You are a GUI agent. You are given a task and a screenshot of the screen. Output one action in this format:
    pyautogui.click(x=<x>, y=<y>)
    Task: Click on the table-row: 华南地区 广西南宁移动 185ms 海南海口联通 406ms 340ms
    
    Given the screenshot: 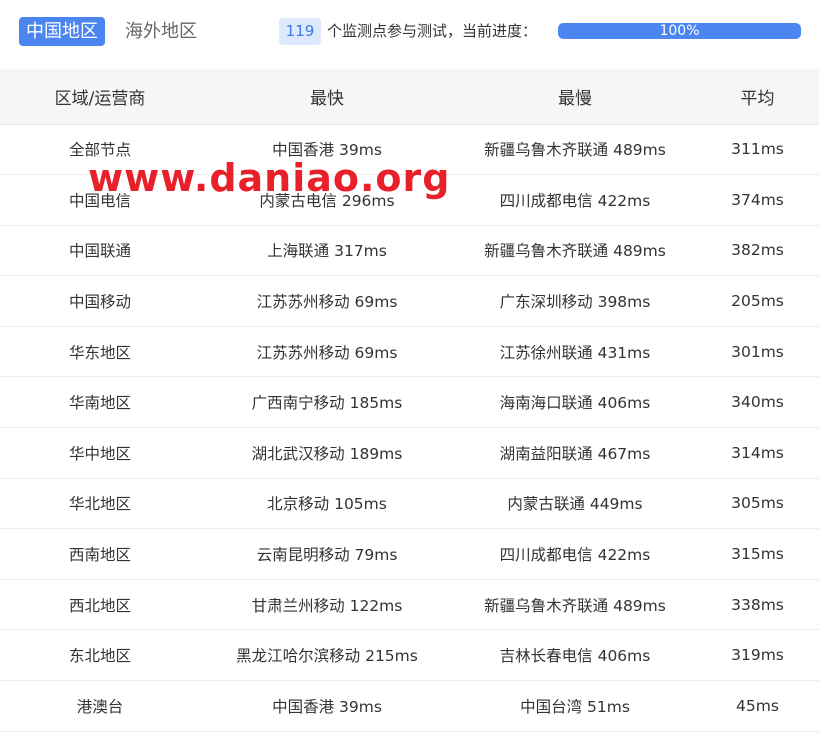 What is the action you would take?
    pyautogui.click(x=409, y=402)
    